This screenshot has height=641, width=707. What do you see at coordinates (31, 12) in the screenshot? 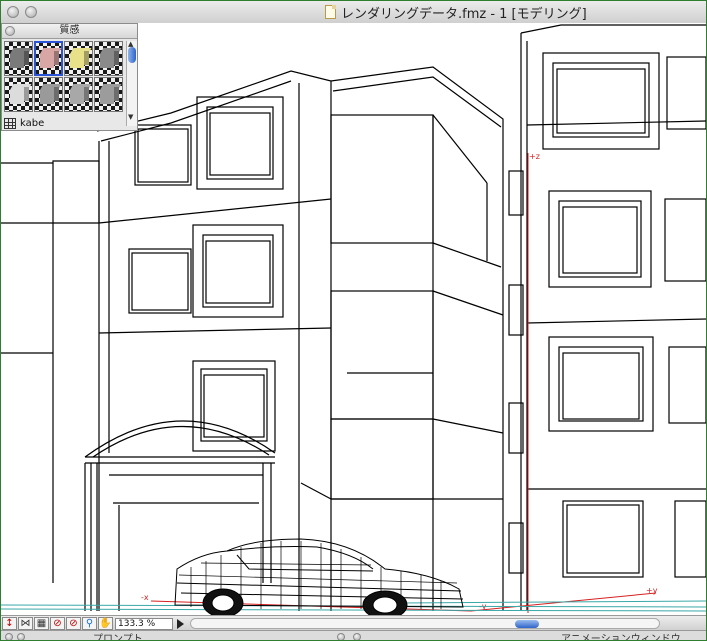
I see `minimize-window-button` at bounding box center [31, 12].